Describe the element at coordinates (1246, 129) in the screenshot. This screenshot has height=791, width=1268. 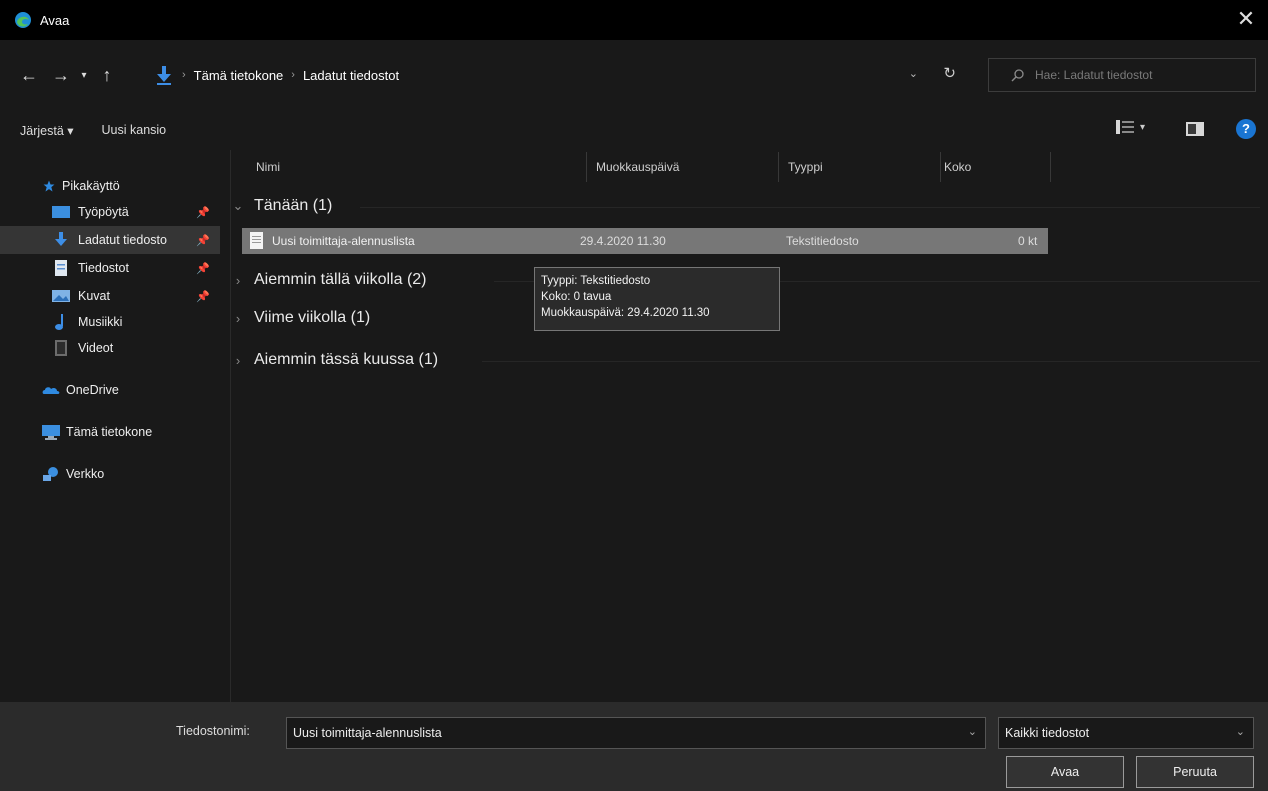
I see `help-icon: ?` at that location.